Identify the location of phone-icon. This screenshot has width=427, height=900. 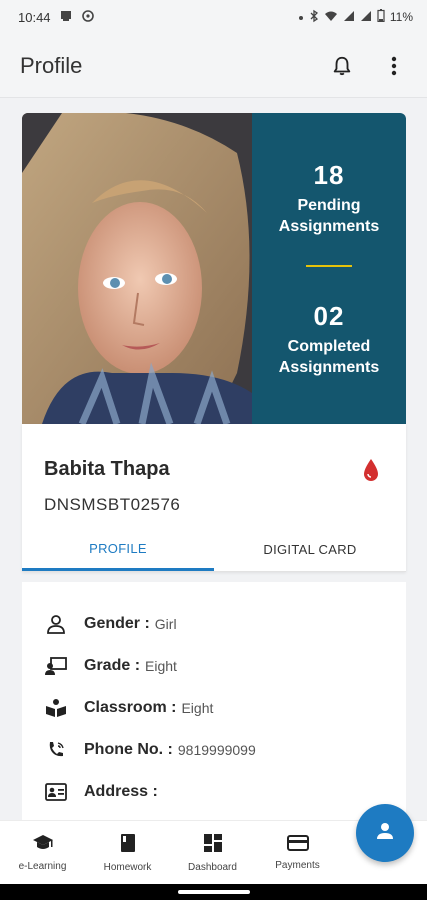
(56, 750).